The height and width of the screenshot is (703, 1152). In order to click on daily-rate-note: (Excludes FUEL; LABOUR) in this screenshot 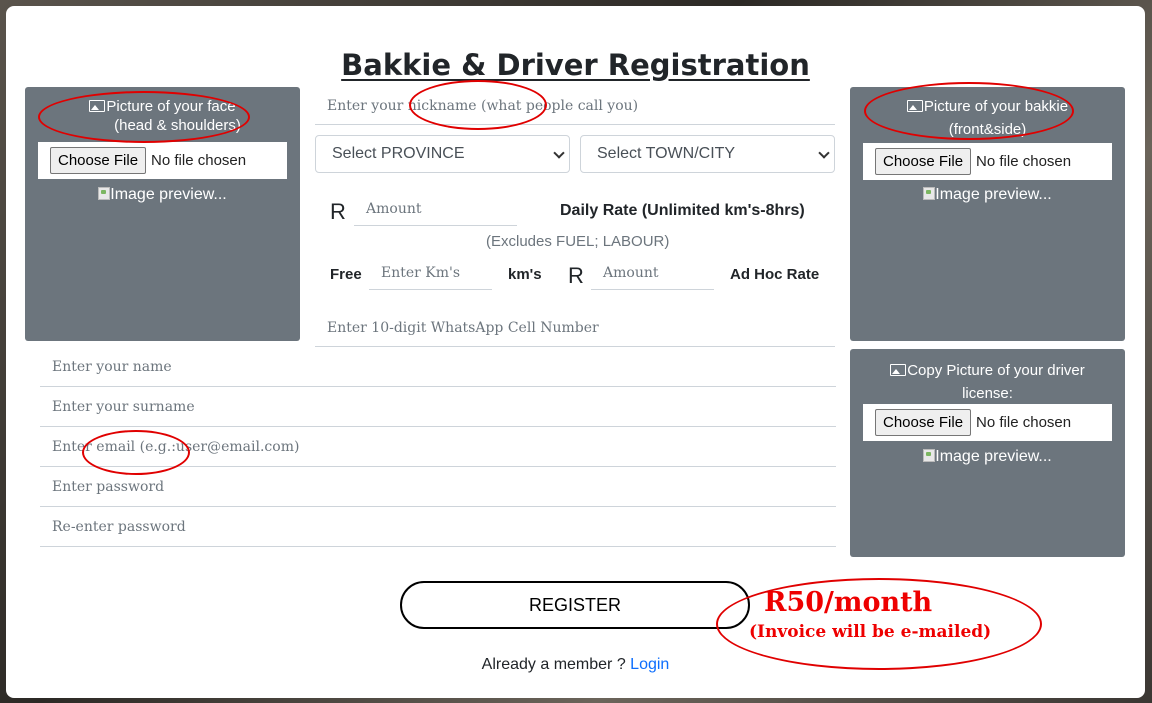, I will do `click(578, 241)`.